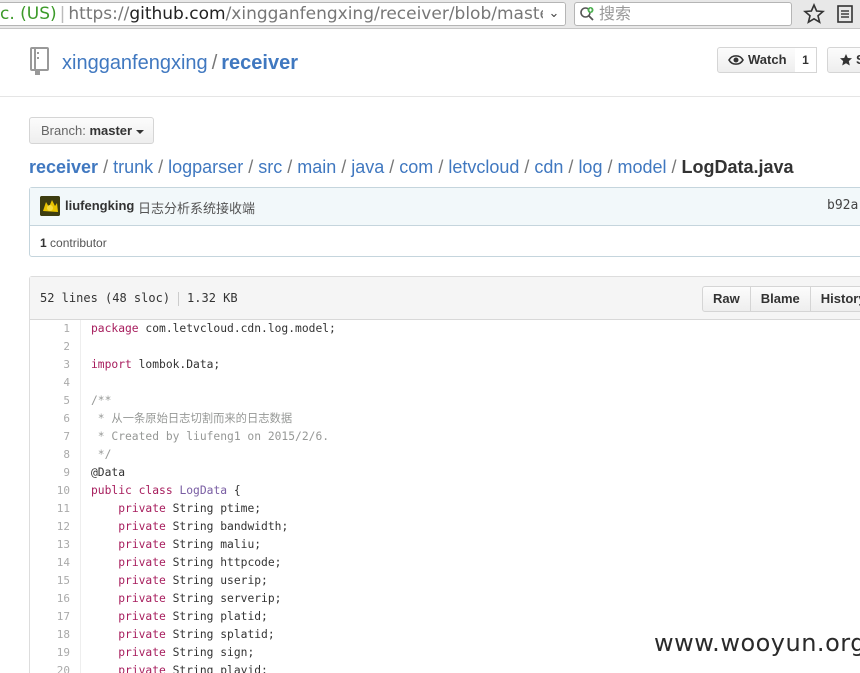 This screenshot has height=673, width=860. I want to click on watch-button: Watch, so click(756, 60).